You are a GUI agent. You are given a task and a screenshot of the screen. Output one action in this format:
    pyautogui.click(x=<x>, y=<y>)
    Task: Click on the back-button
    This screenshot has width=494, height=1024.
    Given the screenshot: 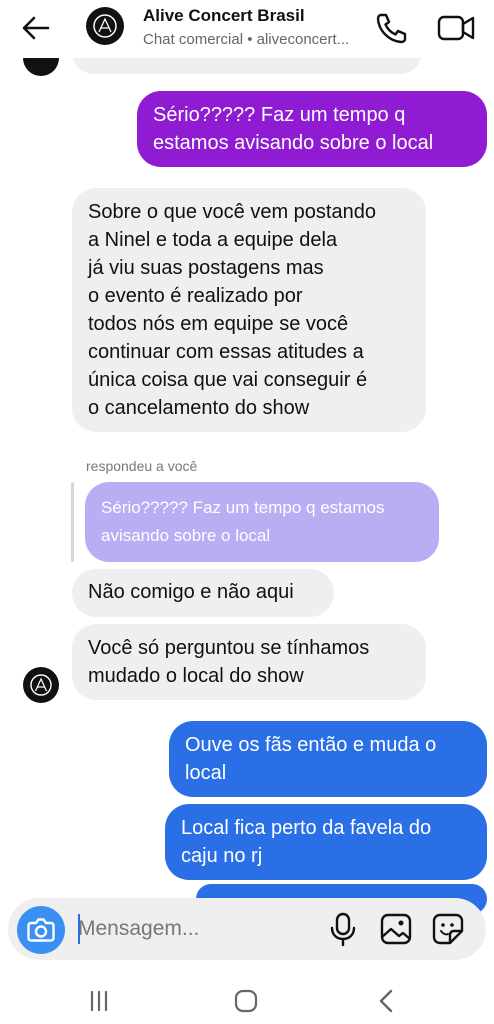 What is the action you would take?
    pyautogui.click(x=36, y=28)
    